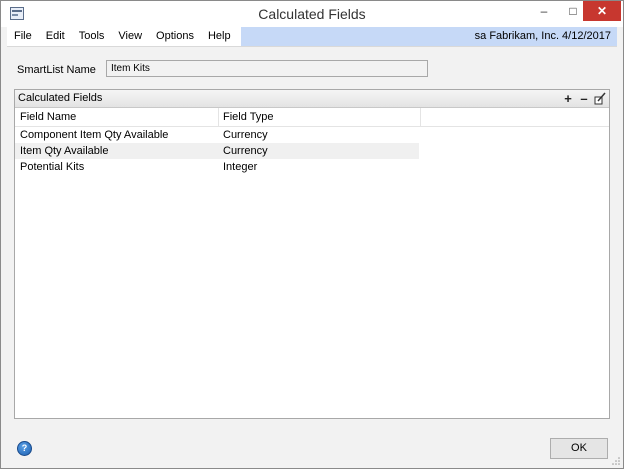 The height and width of the screenshot is (469, 624). Describe the element at coordinates (267, 68) in the screenshot. I see `smartlist-name-field: Item Kits` at that location.